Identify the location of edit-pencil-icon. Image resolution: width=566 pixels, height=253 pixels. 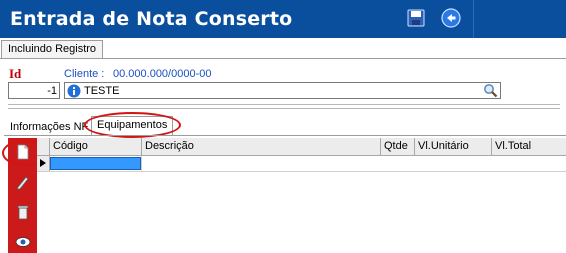
(23, 182).